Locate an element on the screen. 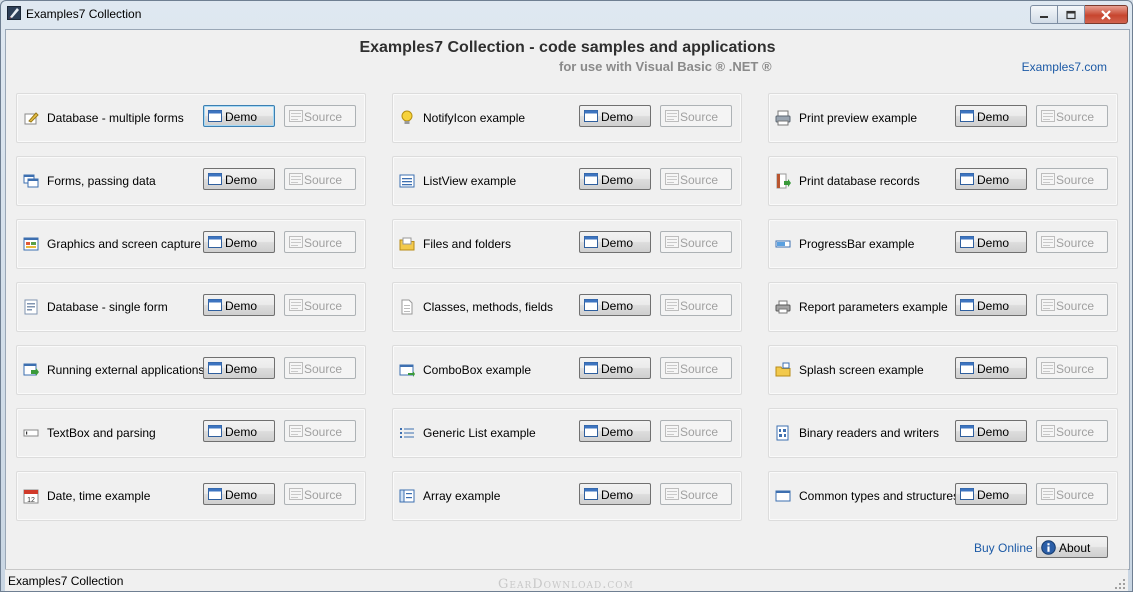 Image resolution: width=1133 pixels, height=592 pixels. run-app-icon is located at coordinates (31, 369).